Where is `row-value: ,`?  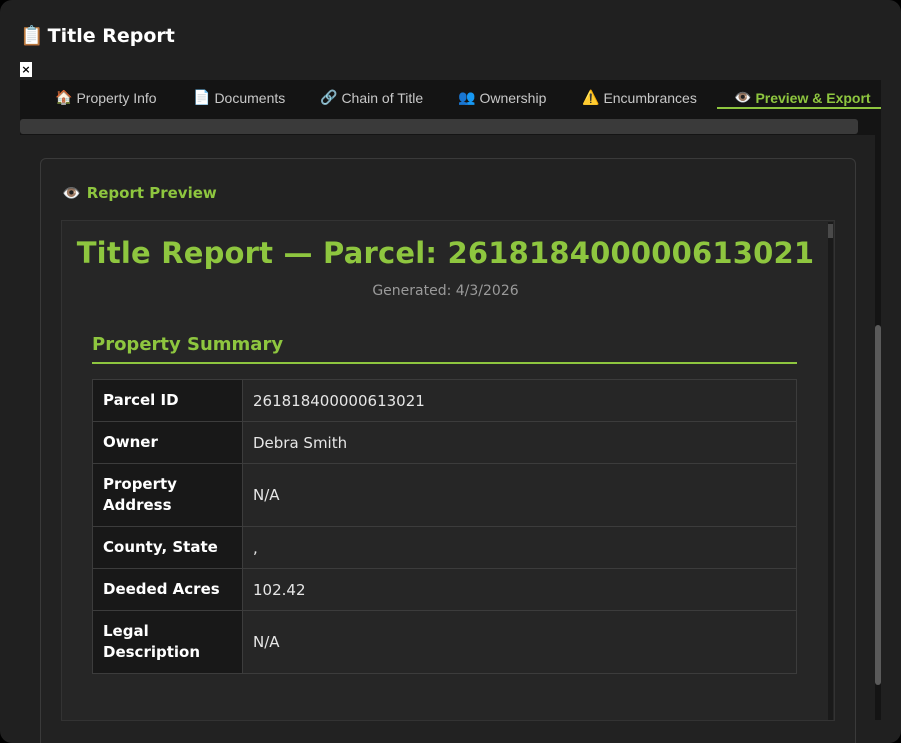 row-value: , is located at coordinates (519, 547).